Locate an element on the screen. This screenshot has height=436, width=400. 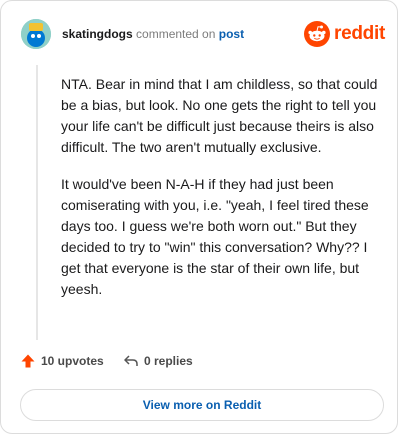
upvote-count: 10 upvotes is located at coordinates (72, 361).